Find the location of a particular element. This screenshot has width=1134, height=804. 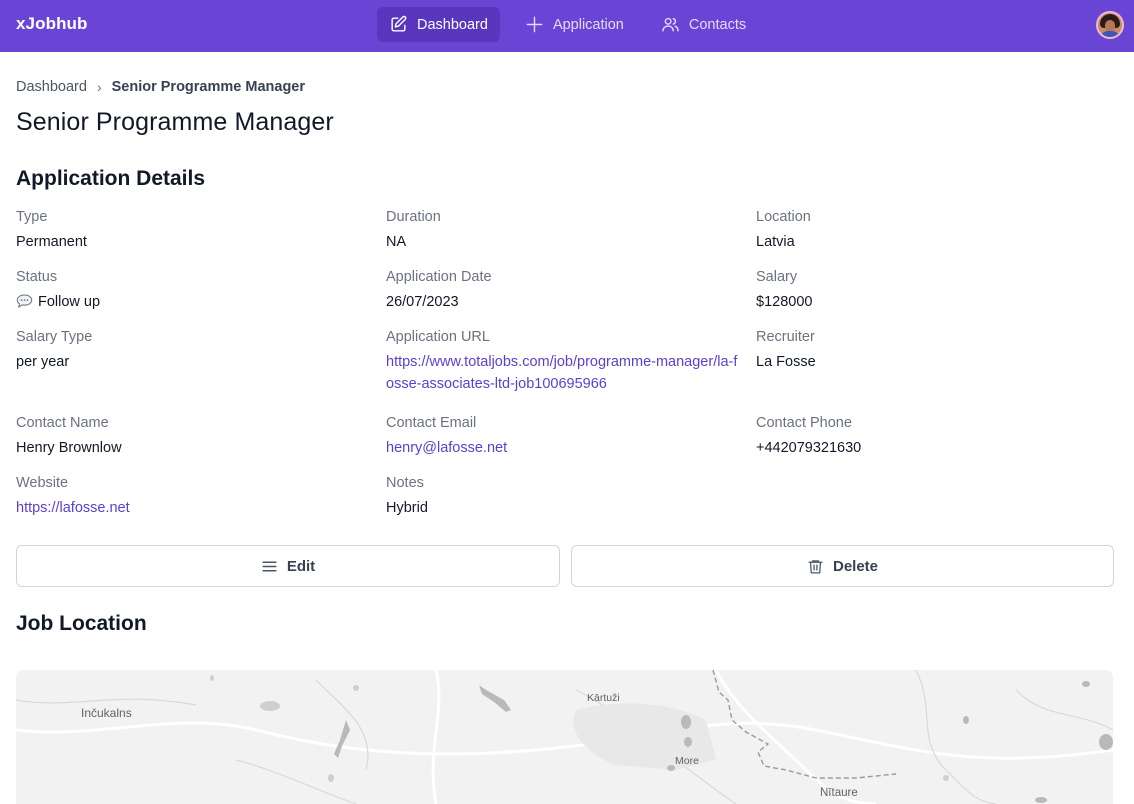

speech-bubble-icon is located at coordinates (24, 301).